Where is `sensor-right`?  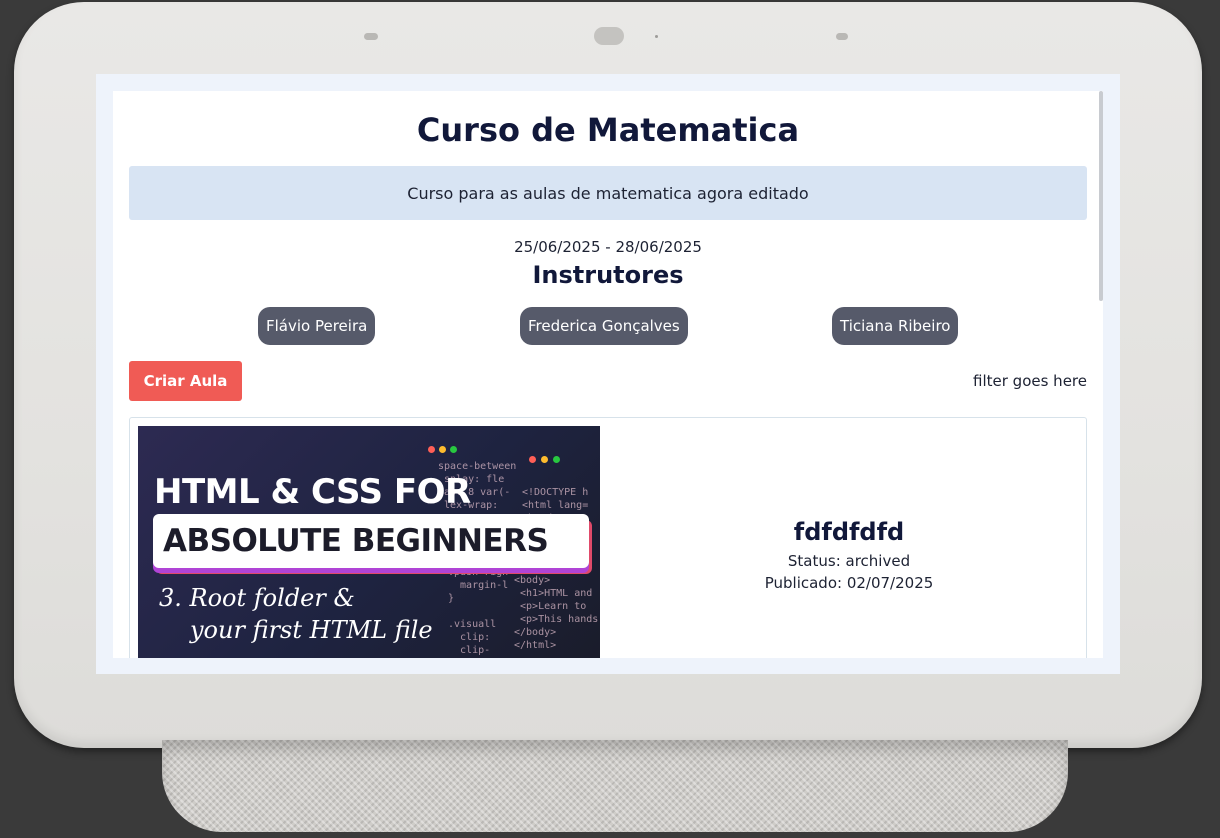
sensor-right is located at coordinates (842, 36).